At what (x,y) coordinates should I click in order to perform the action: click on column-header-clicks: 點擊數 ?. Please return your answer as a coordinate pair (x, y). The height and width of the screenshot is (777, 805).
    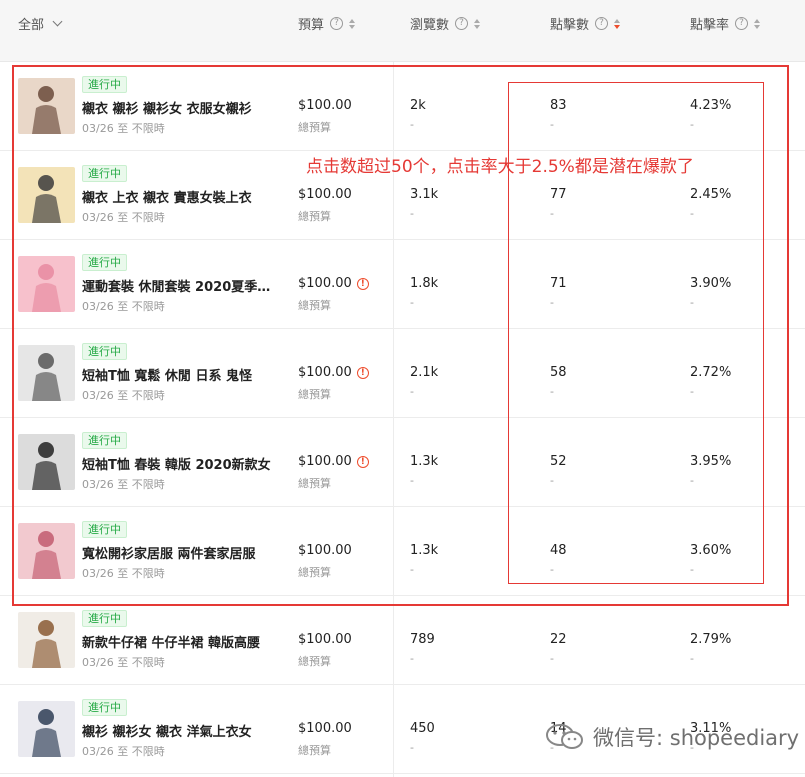
    Looking at the image, I should click on (585, 23).